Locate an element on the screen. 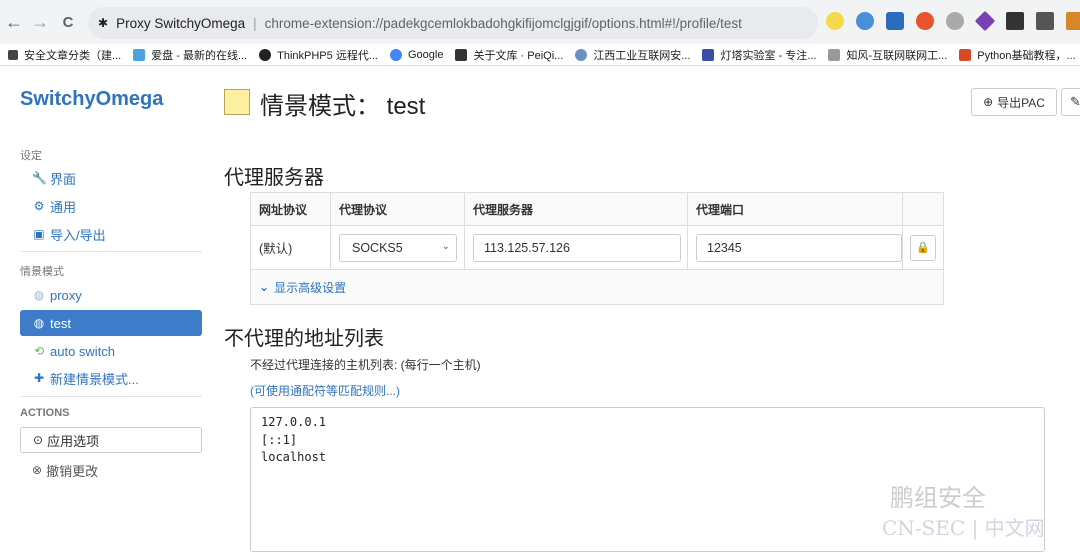 This screenshot has width=1080, height=552. extension-gear-icon is located at coordinates (955, 21).